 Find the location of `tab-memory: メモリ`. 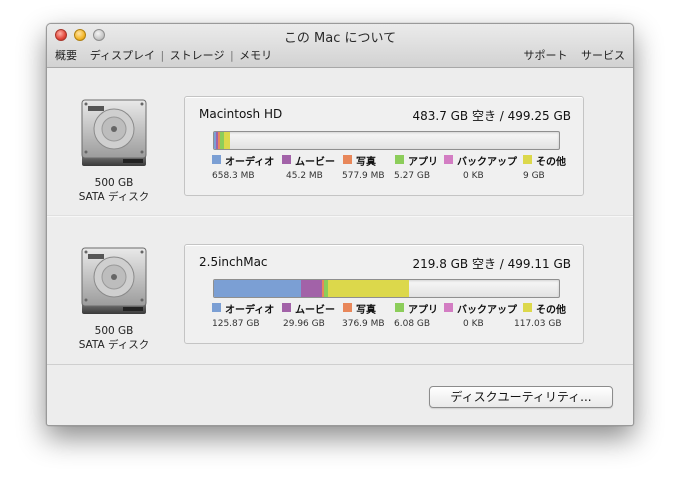

tab-memory: メモリ is located at coordinates (255, 55).